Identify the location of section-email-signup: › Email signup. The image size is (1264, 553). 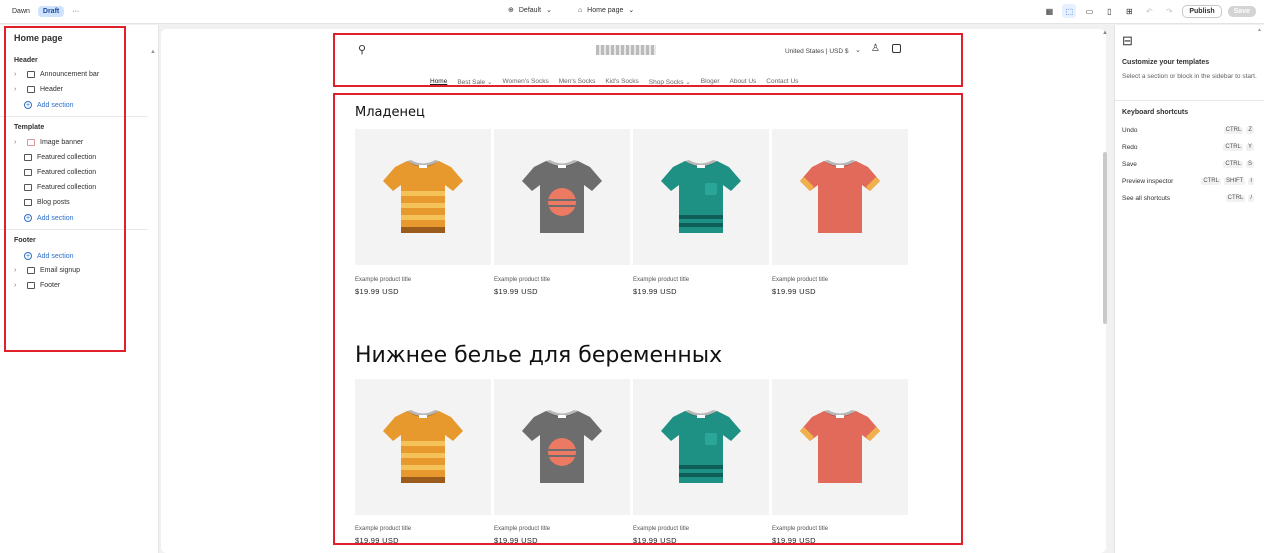
(47, 270).